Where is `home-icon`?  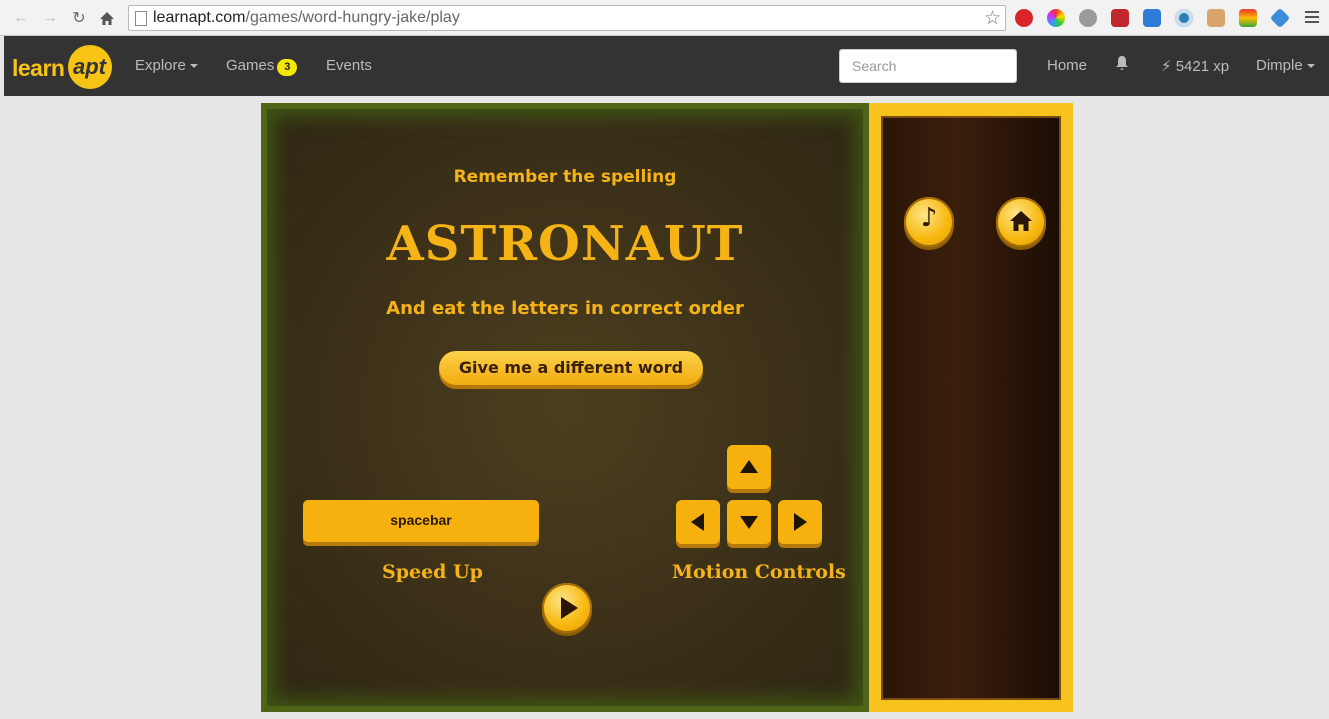
home-icon is located at coordinates (107, 18).